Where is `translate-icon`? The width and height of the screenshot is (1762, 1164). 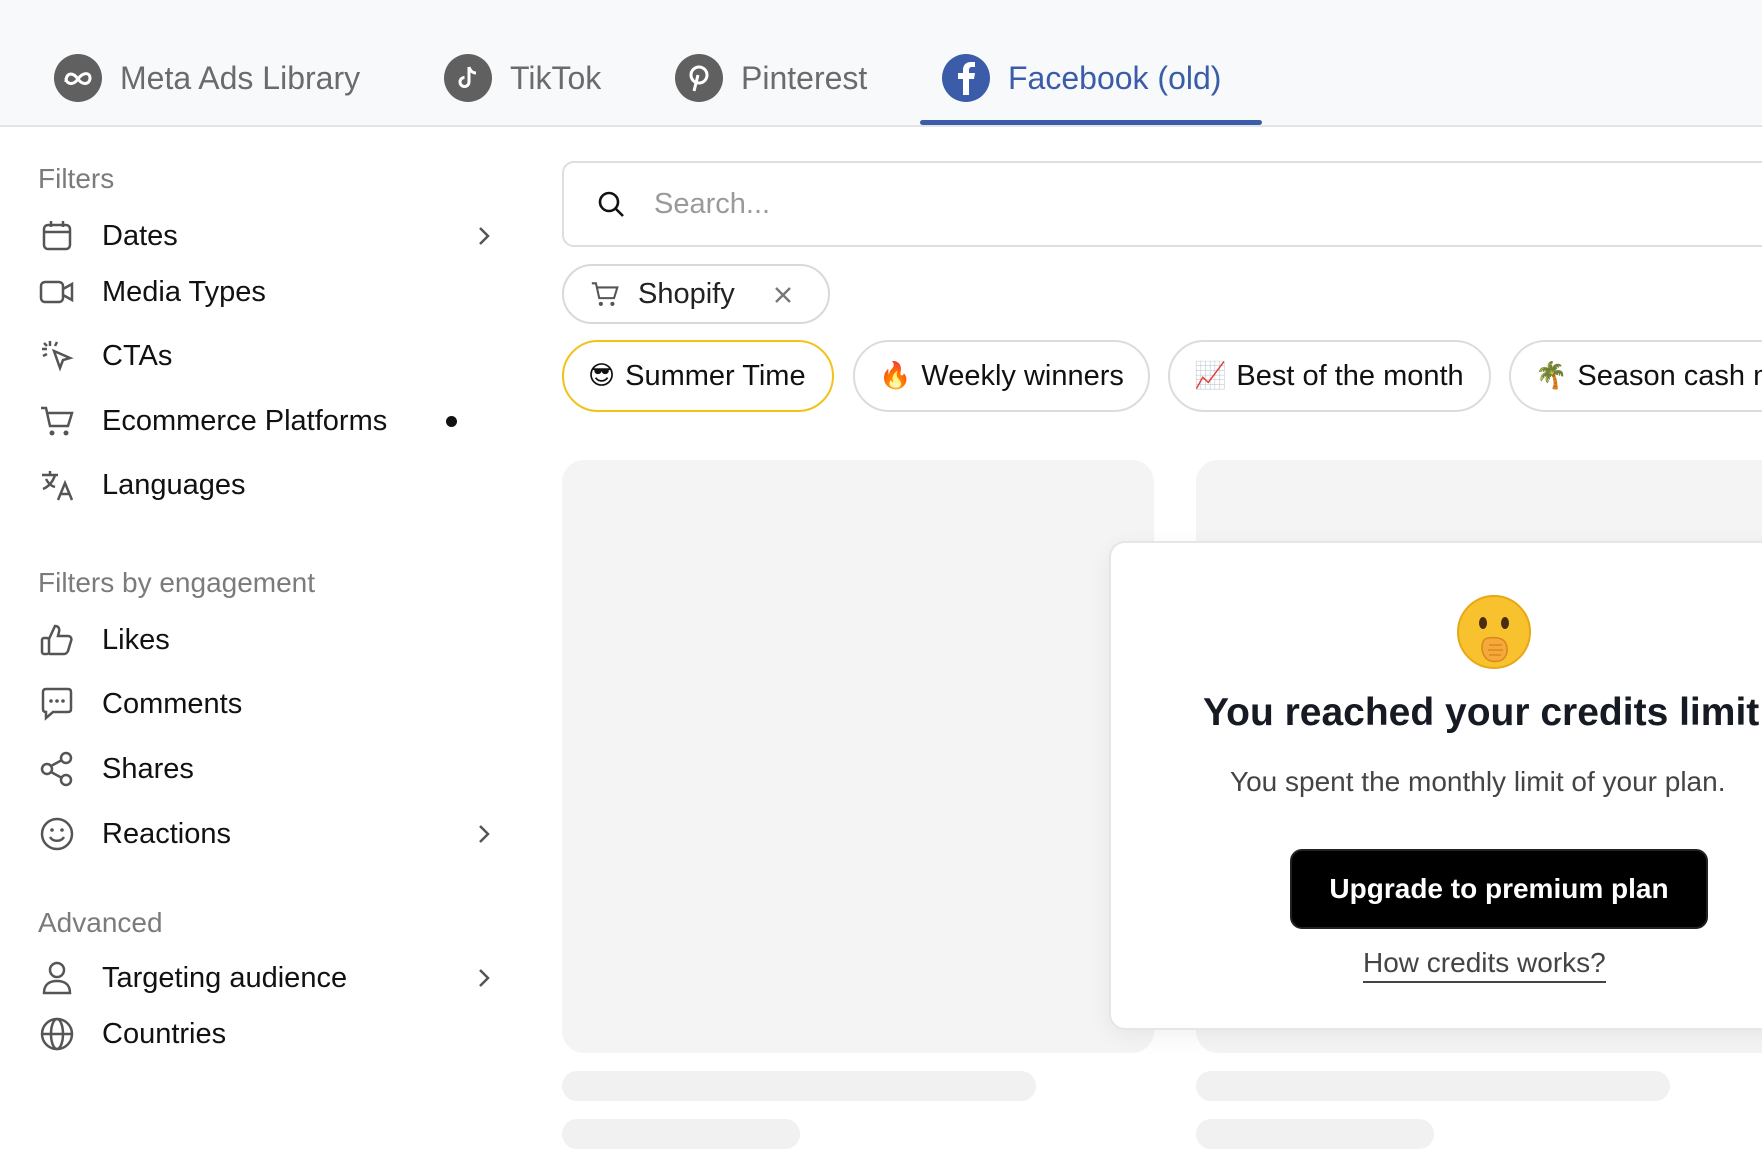 translate-icon is located at coordinates (57, 485).